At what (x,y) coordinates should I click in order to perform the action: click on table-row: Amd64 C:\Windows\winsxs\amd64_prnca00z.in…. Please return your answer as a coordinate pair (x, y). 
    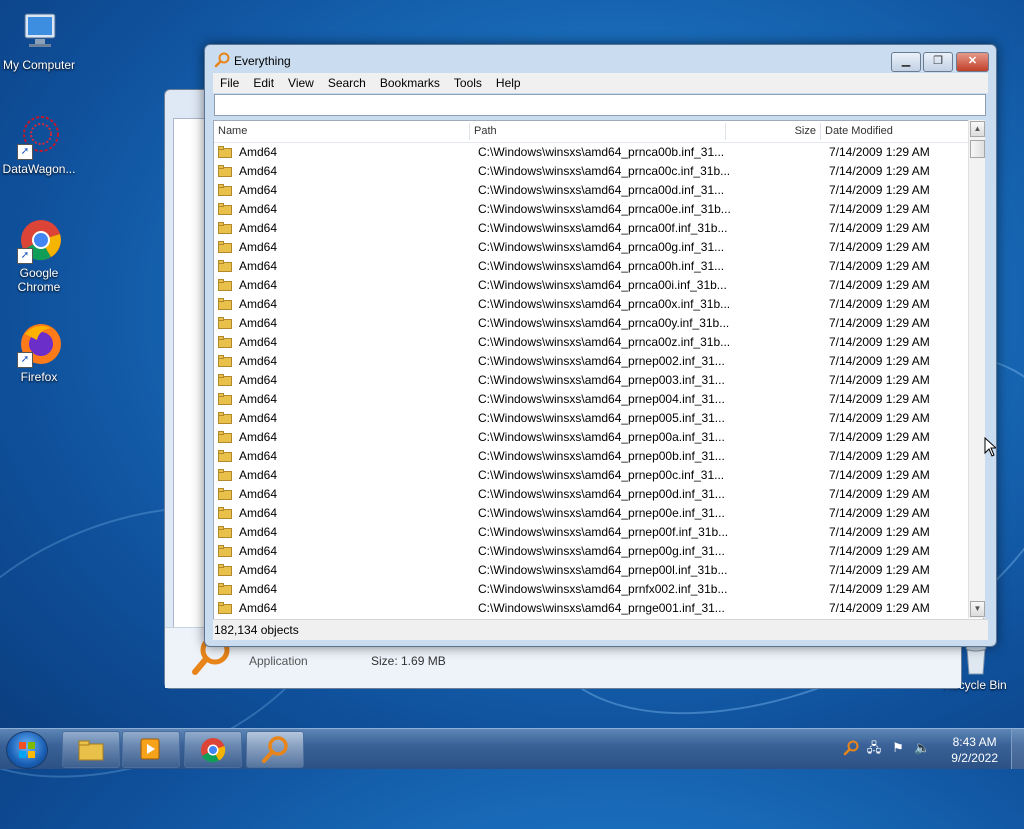
    Looking at the image, I should click on (598, 342).